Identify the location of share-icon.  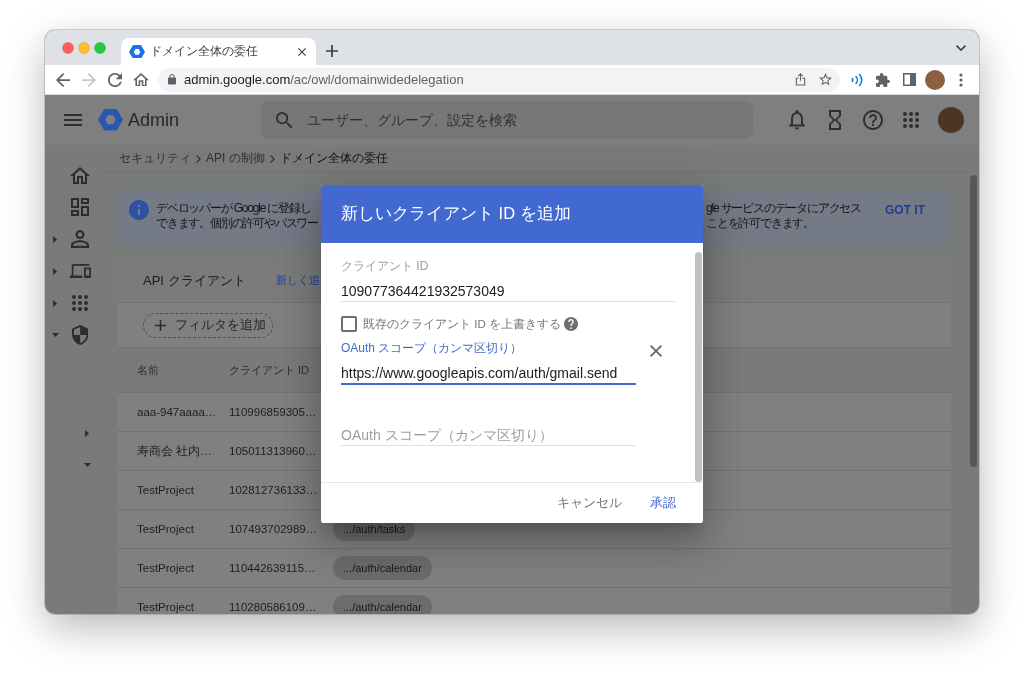
(800, 79).